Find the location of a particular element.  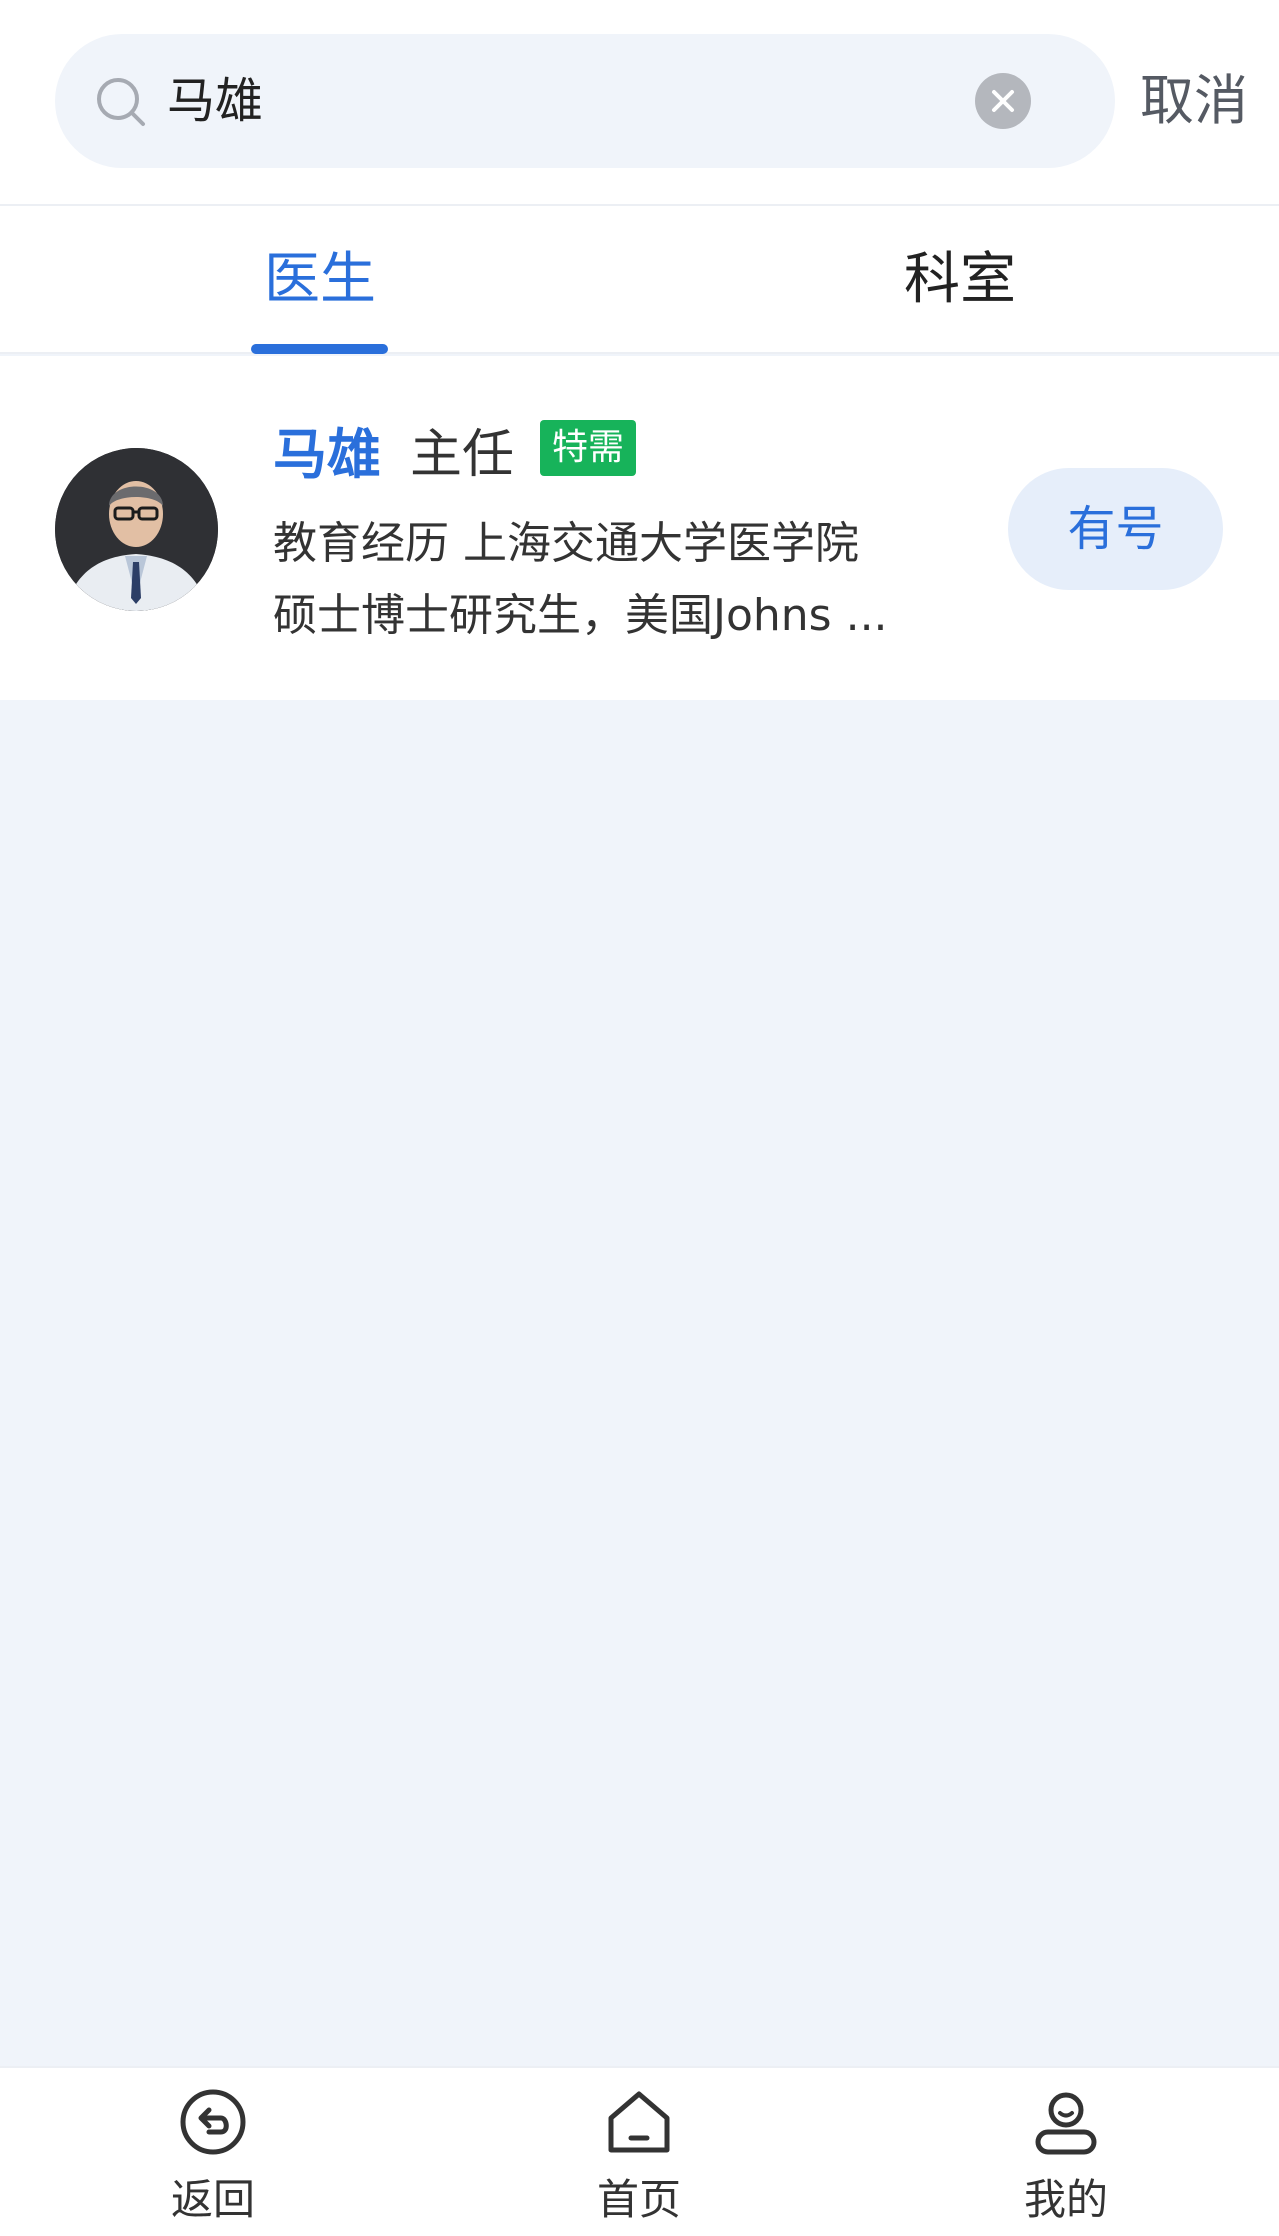

doctor-avatar is located at coordinates (136, 529).